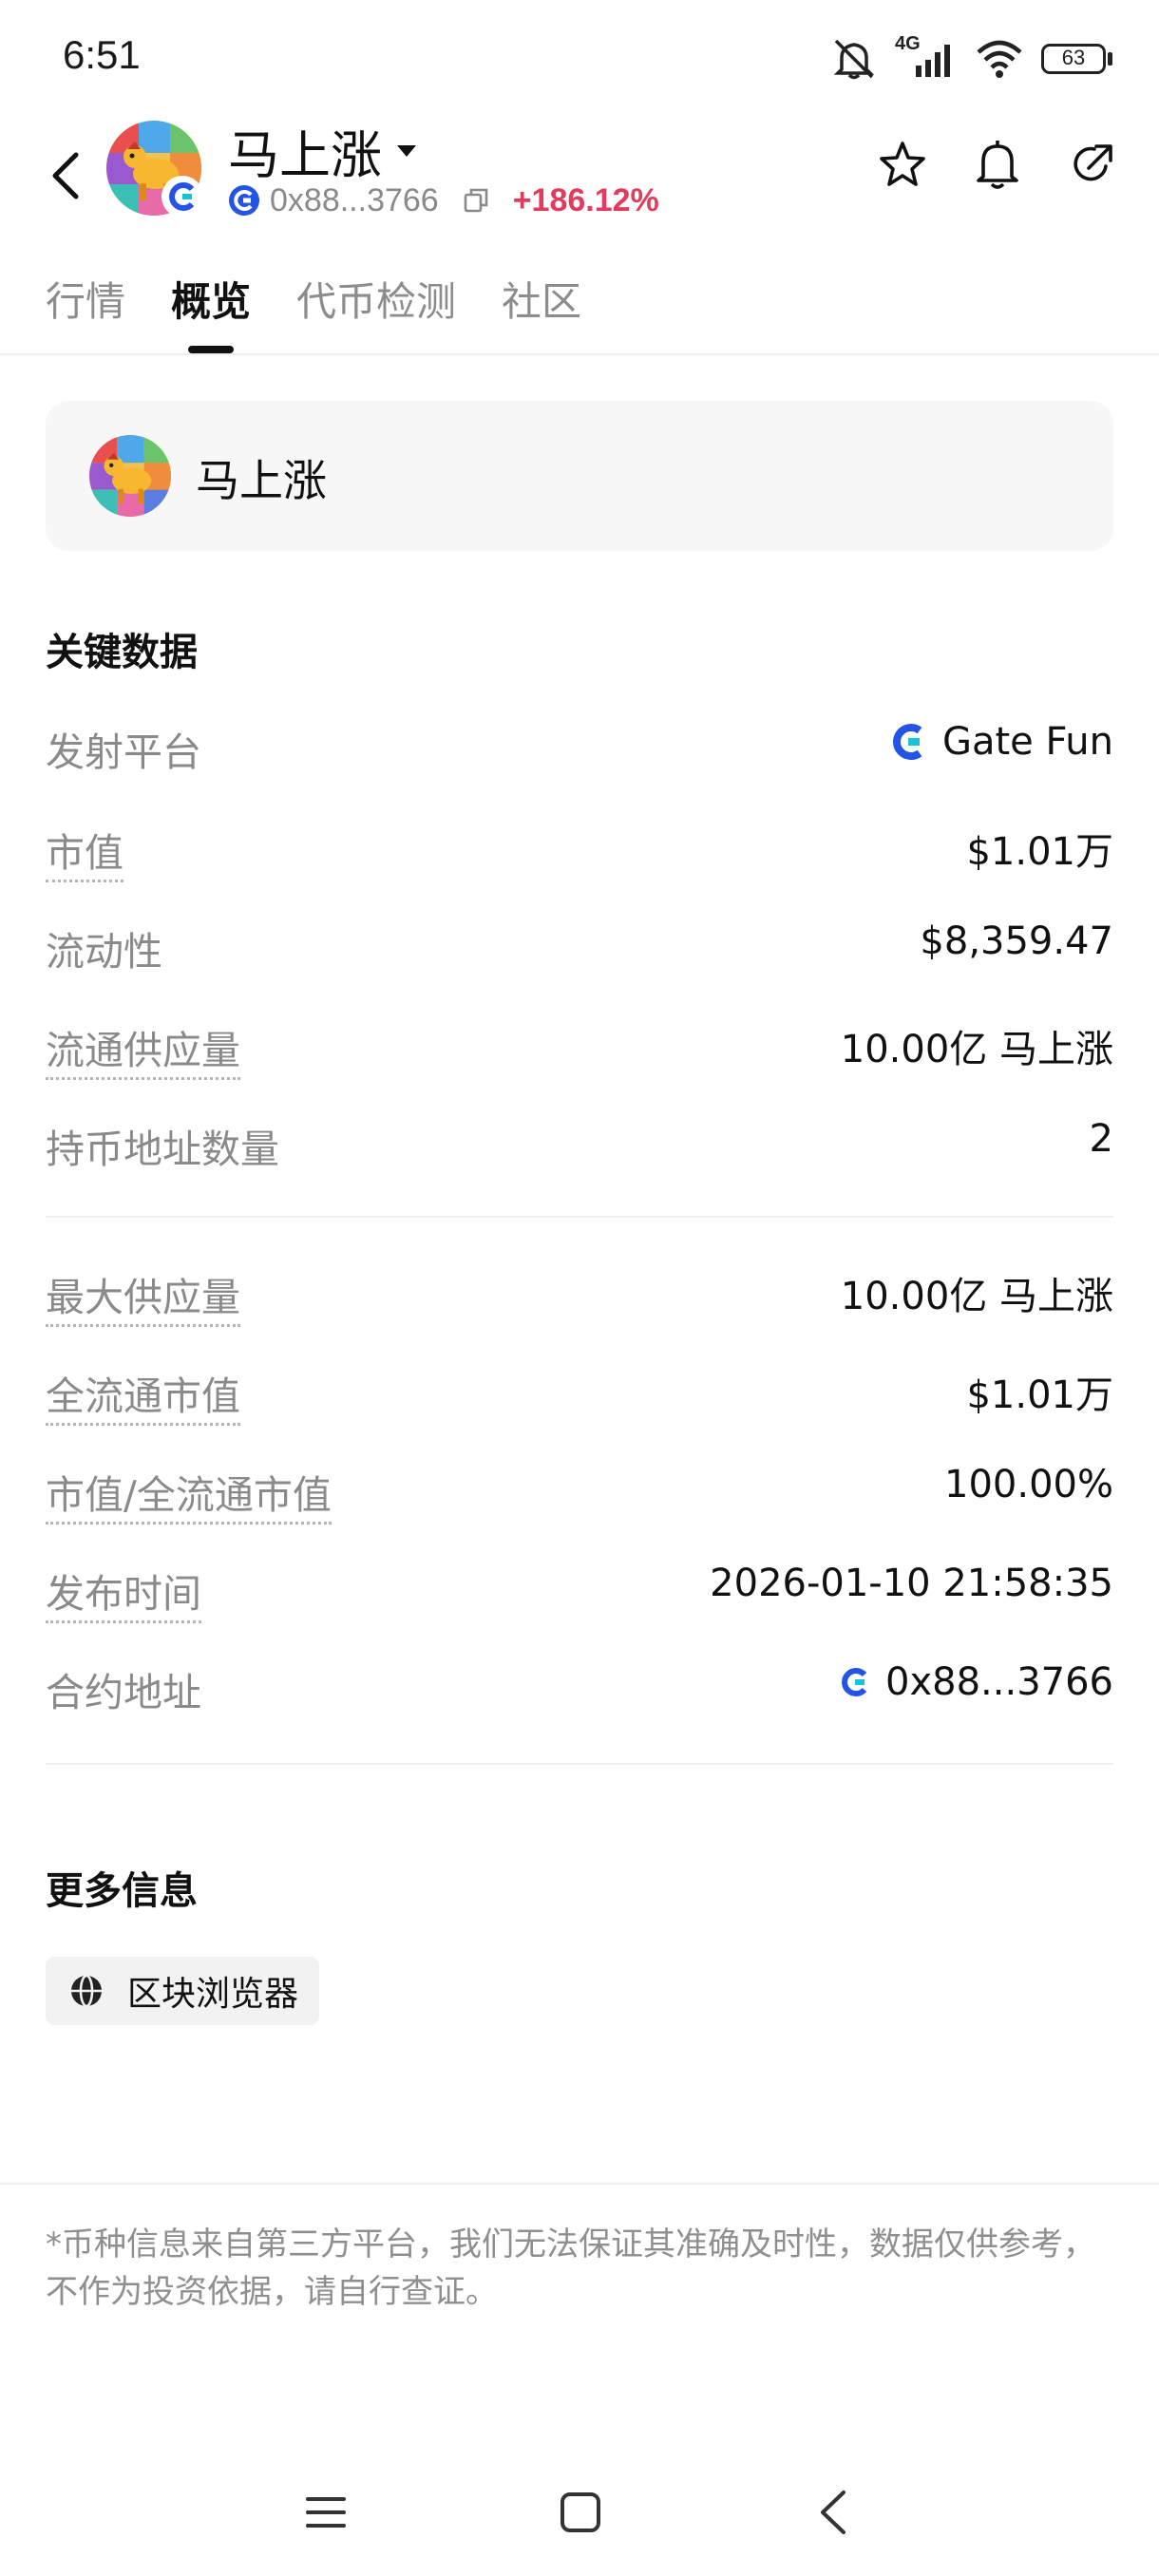 This screenshot has height=2576, width=1159. I want to click on back-triangle-icon, so click(833, 2512).